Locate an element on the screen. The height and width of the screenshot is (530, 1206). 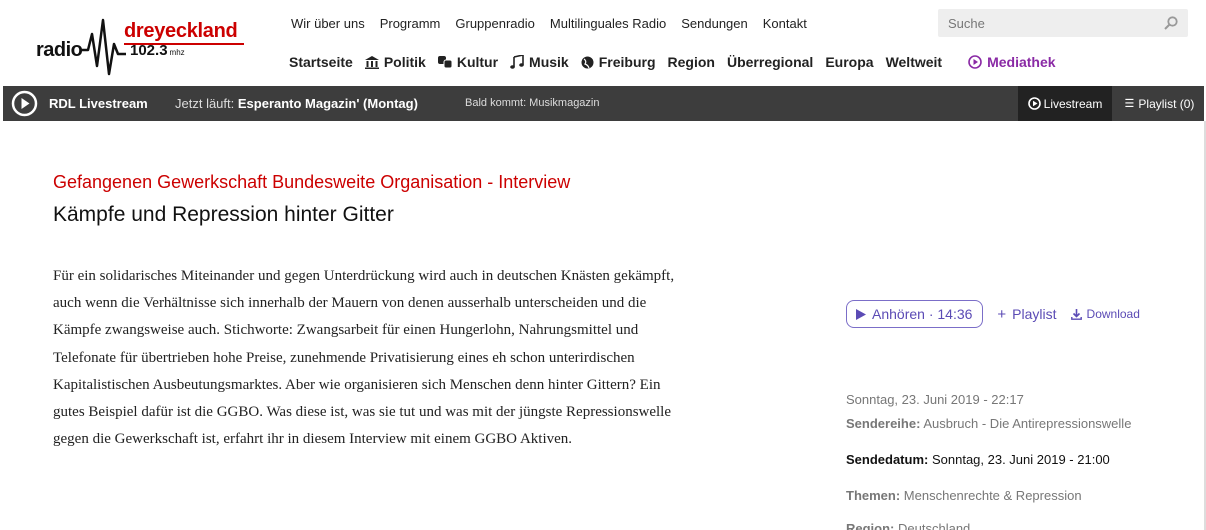
meta-senderreihe-link: Ausbruch - Die Antirepressionswelle is located at coordinates (1027, 423).